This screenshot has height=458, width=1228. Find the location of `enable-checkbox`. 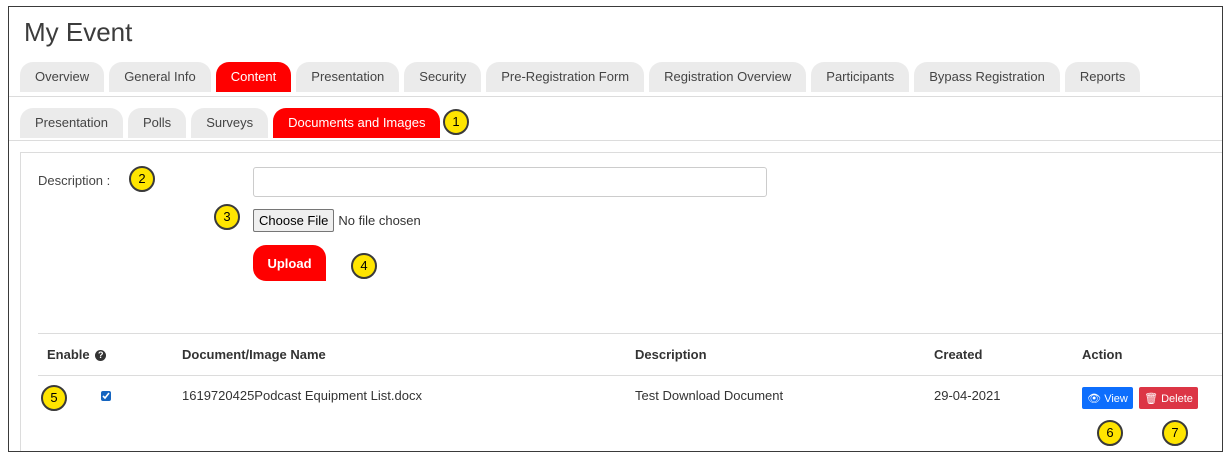

enable-checkbox is located at coordinates (106, 396).